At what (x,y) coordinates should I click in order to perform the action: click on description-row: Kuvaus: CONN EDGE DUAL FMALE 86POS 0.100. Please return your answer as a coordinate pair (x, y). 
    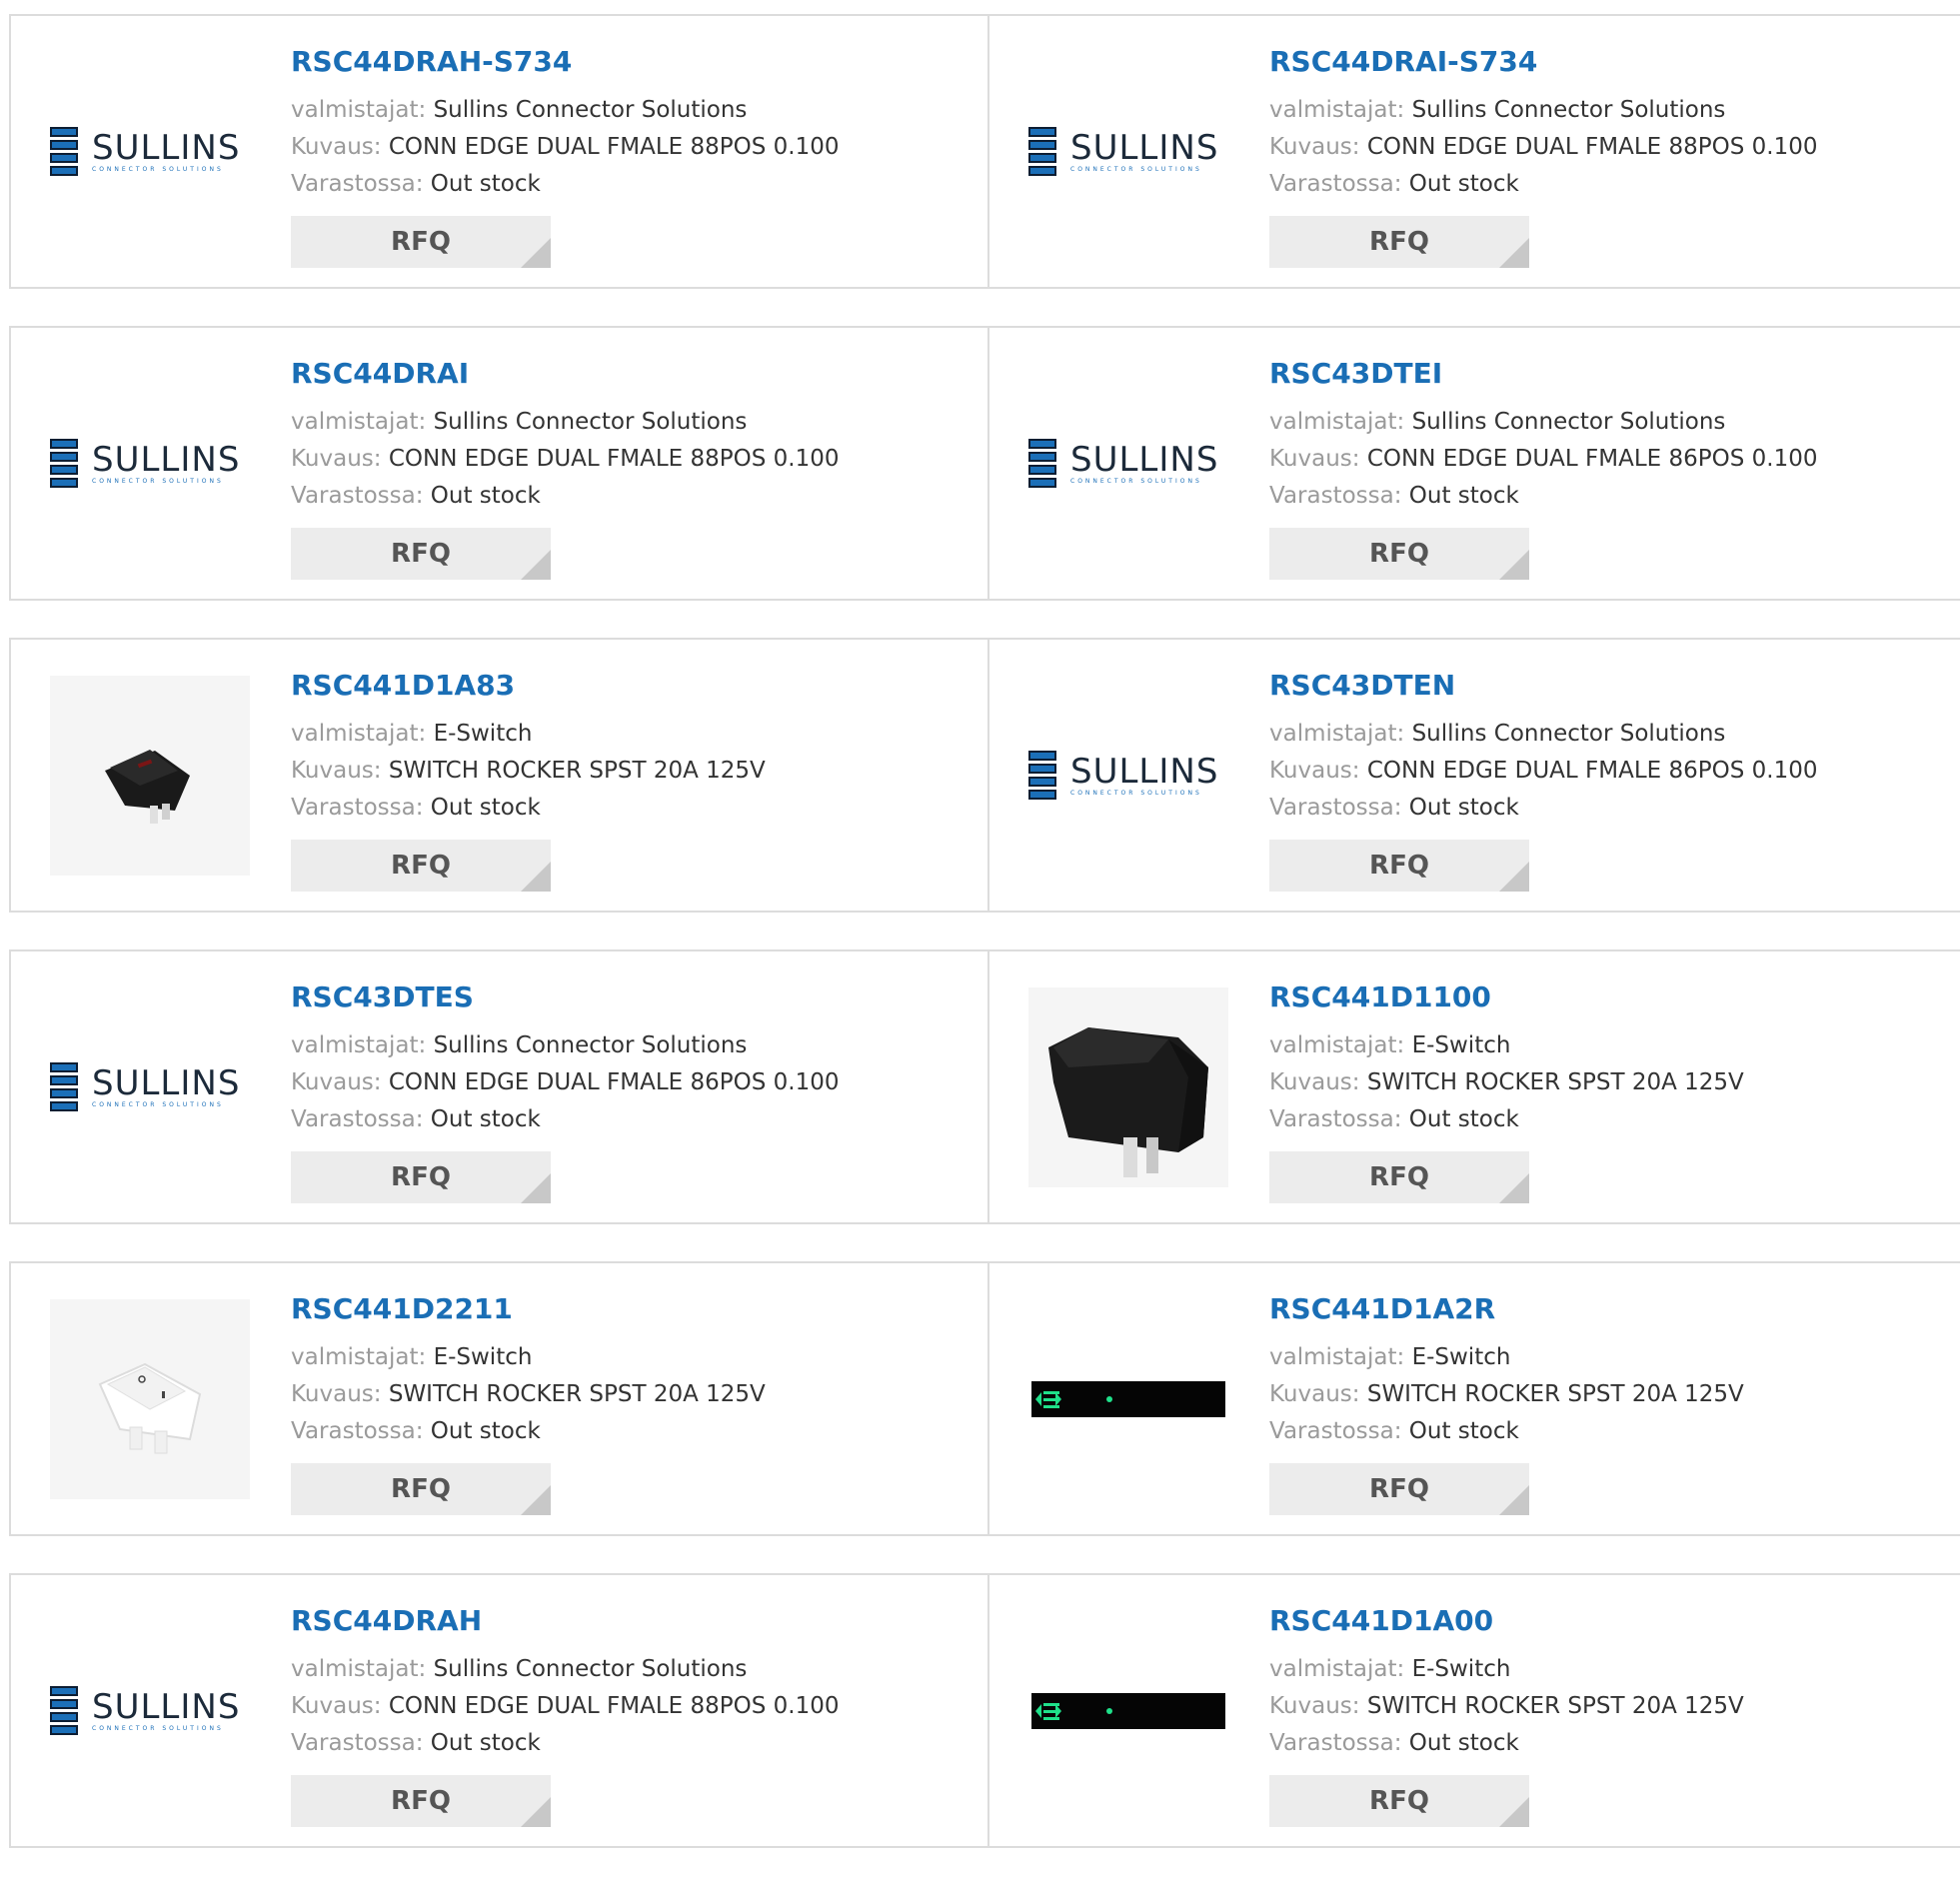
    Looking at the image, I should click on (1544, 459).